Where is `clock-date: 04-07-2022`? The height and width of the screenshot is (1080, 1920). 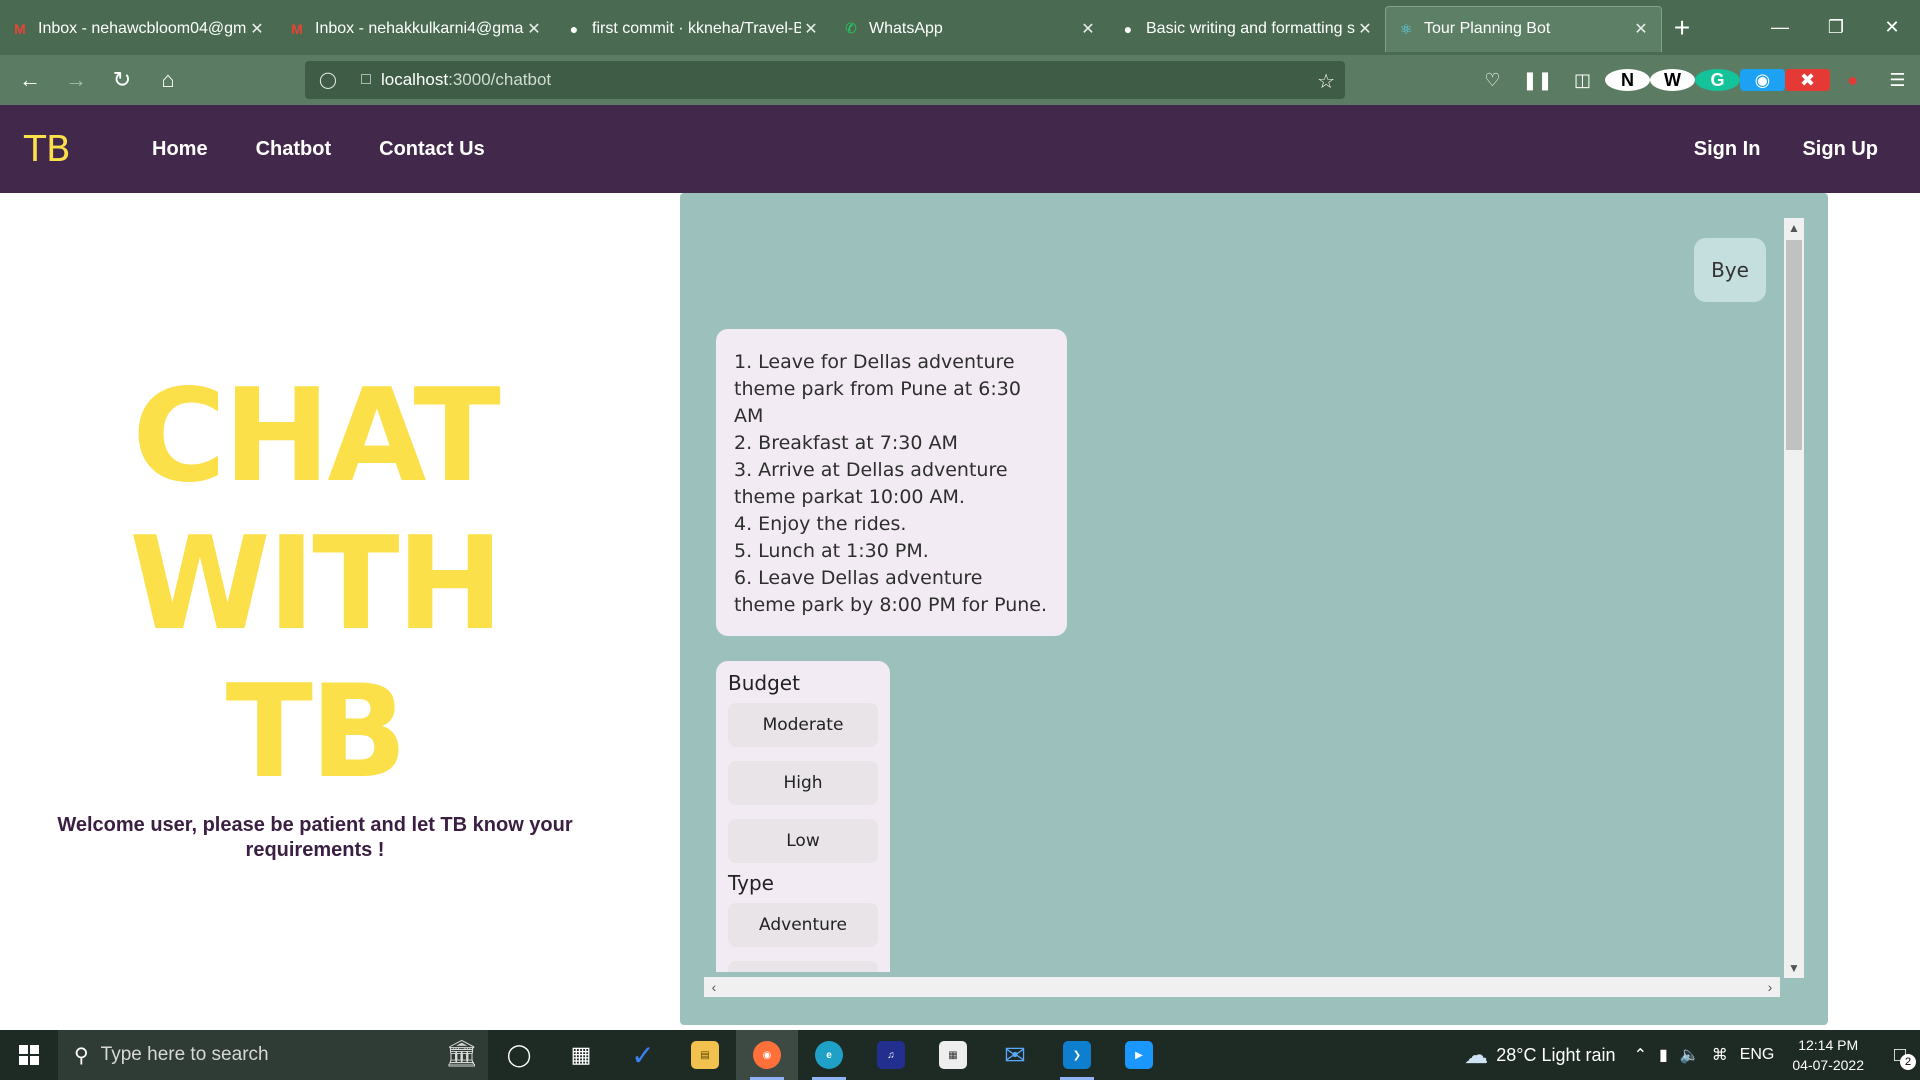
clock-date: 04-07-2022 is located at coordinates (1828, 1065).